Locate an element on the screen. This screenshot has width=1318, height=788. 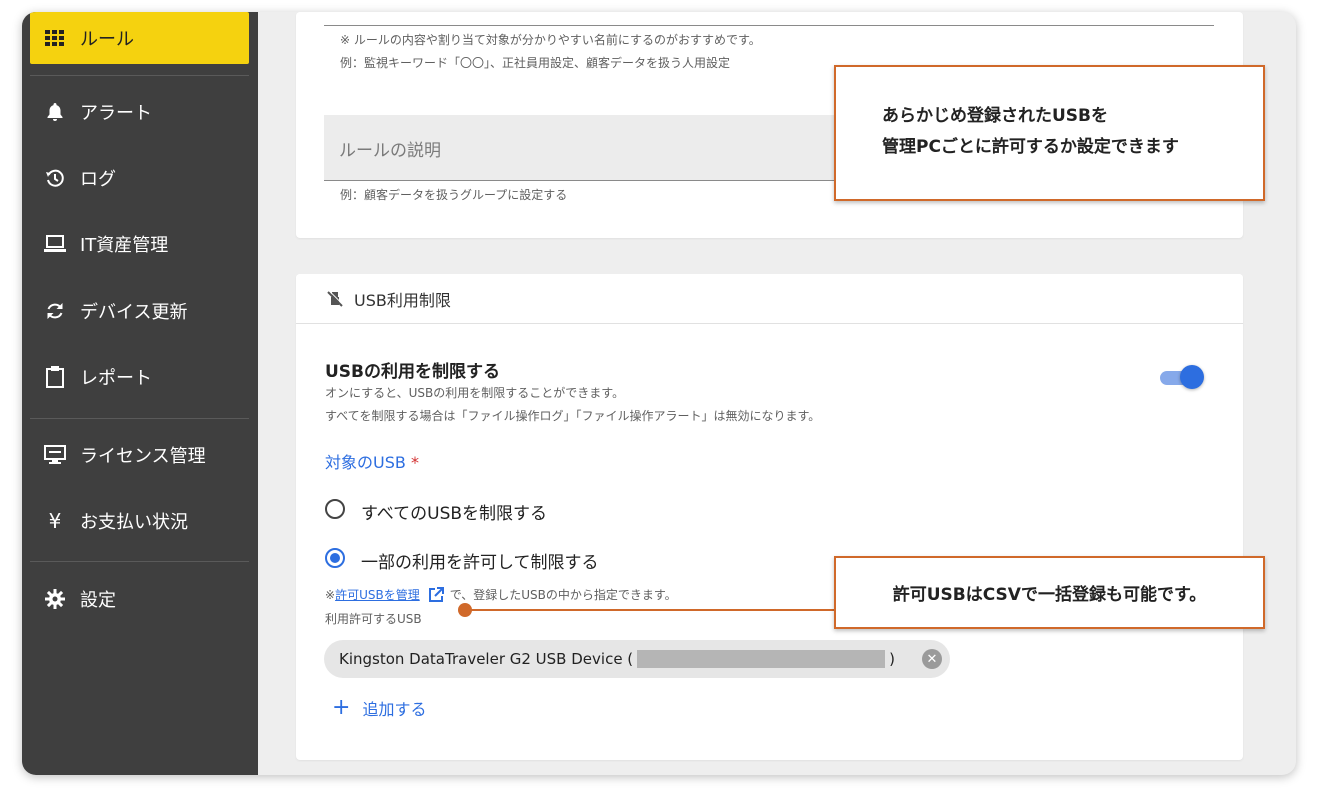
allowed-usb-label: 利用許可するUSB is located at coordinates (373, 619).